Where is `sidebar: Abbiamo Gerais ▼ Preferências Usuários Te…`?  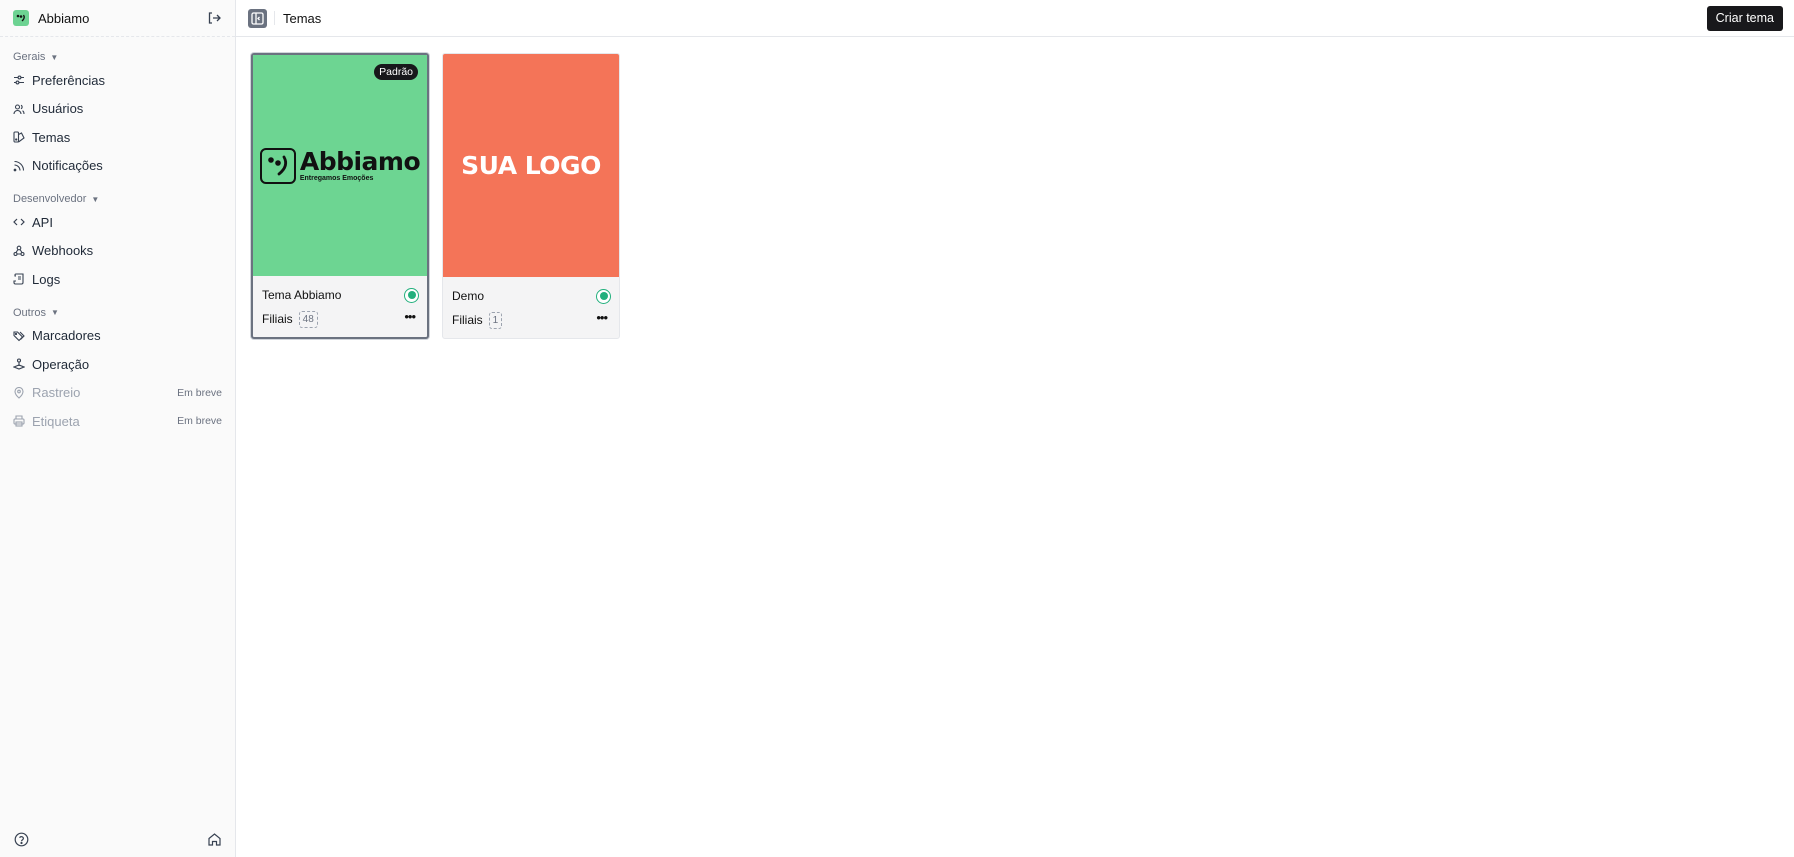 sidebar: Abbiamo Gerais ▼ Preferências Usuários Te… is located at coordinates (118, 428).